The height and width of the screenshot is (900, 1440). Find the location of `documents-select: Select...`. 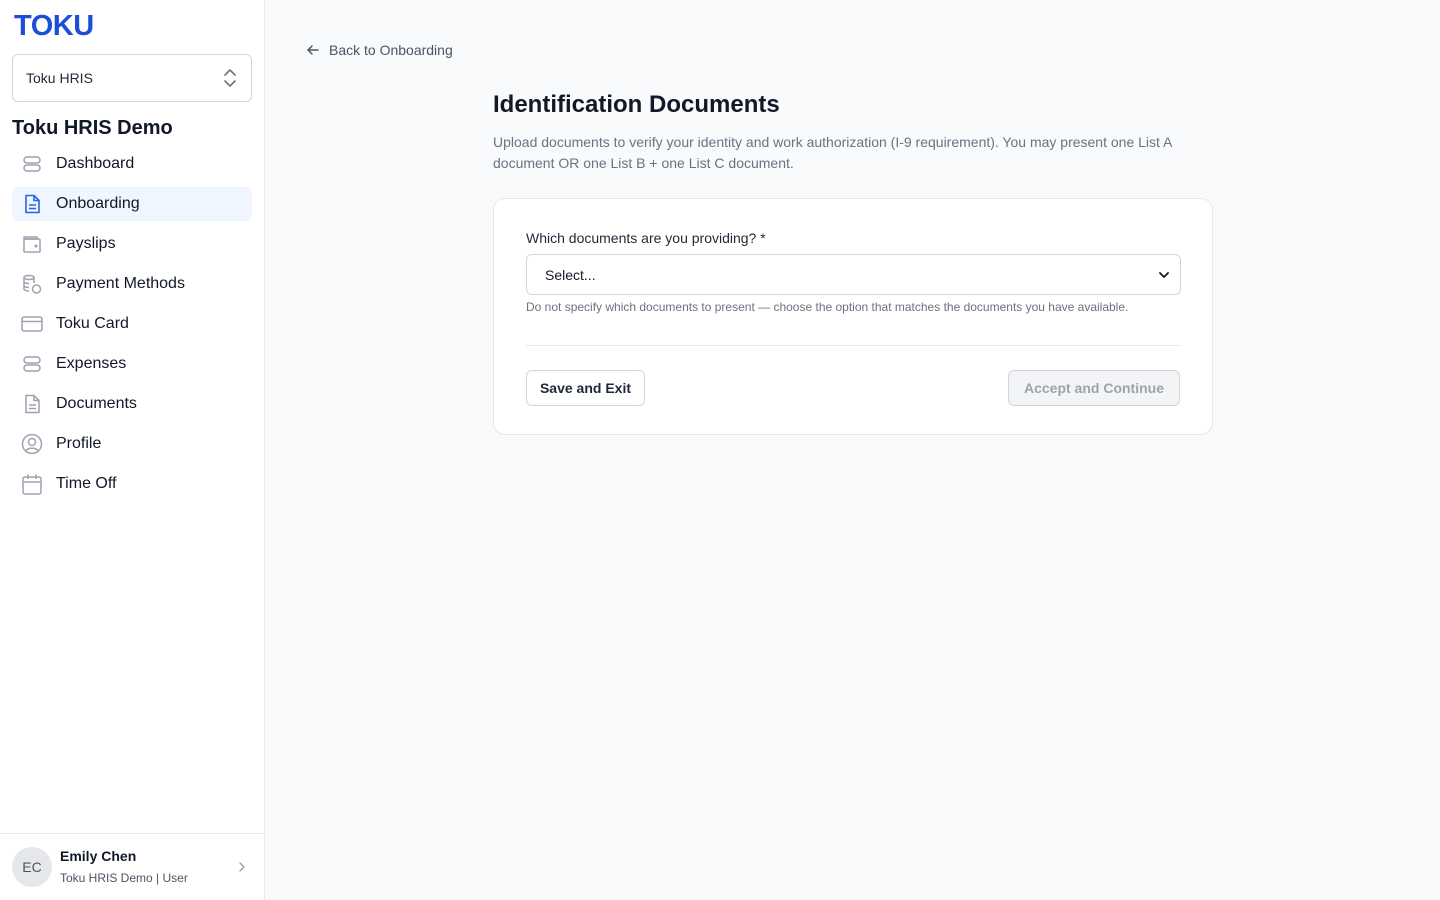

documents-select: Select... is located at coordinates (853, 274).